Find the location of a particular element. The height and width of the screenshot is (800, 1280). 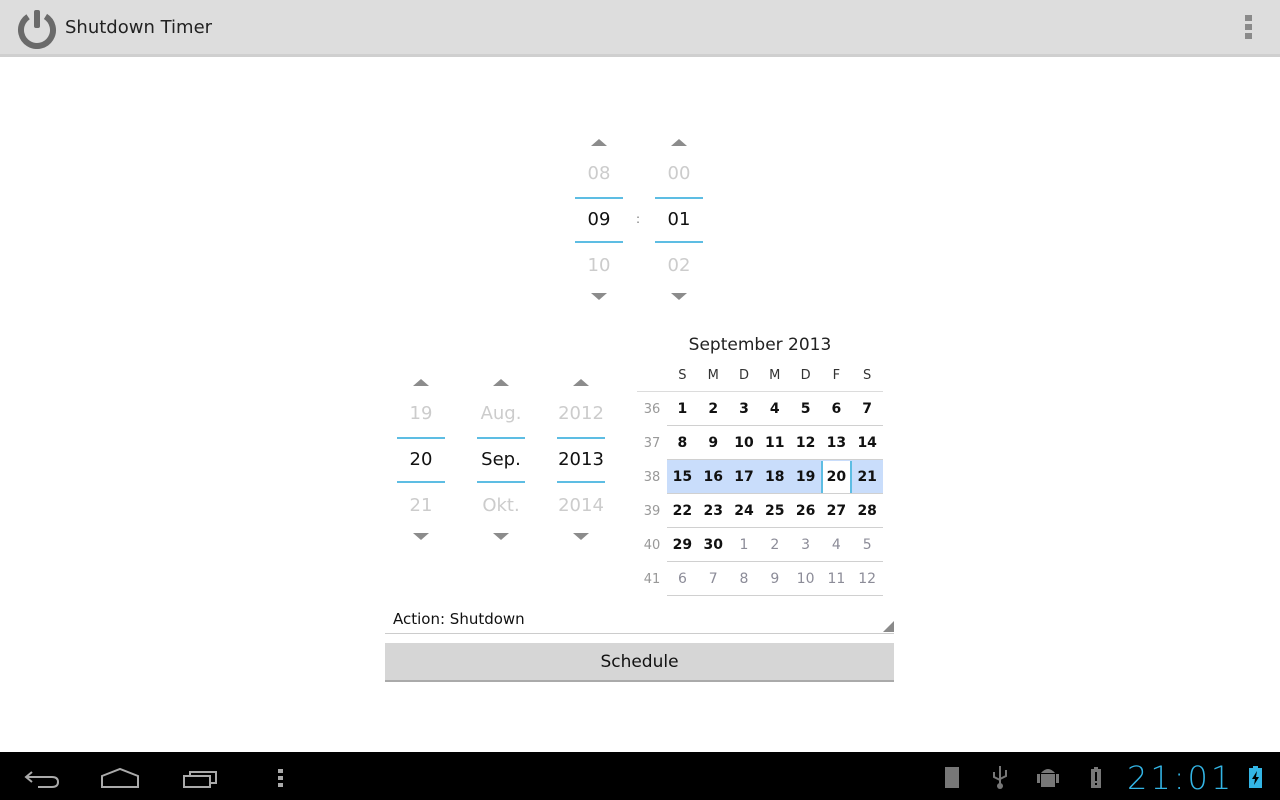

clock: 21:01 is located at coordinates (1180, 778).